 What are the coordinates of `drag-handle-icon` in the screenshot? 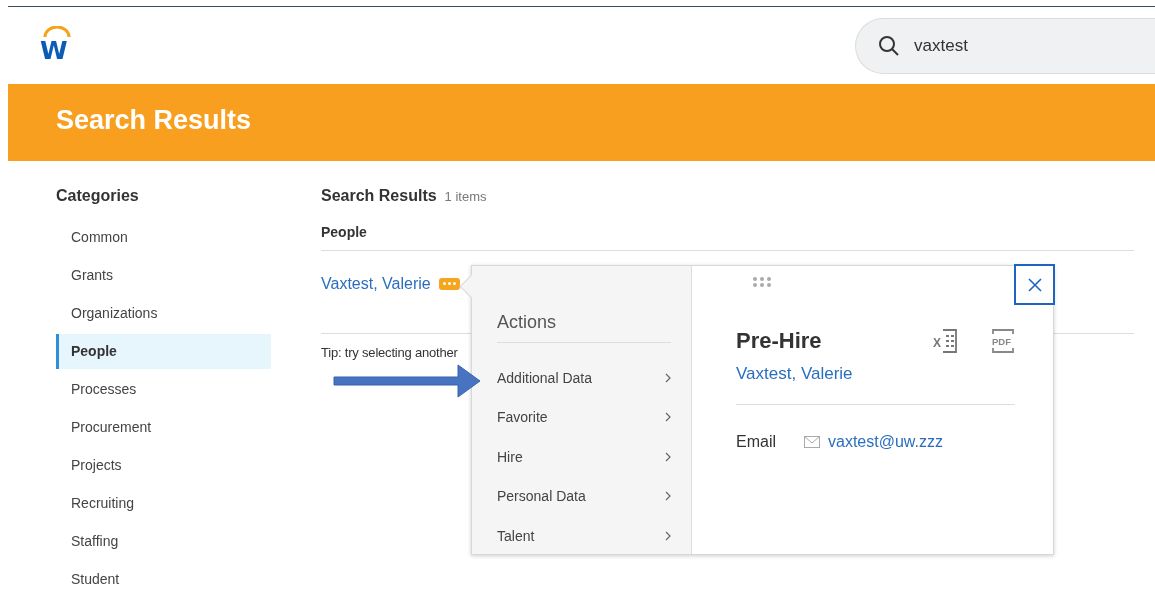 It's located at (762, 282).